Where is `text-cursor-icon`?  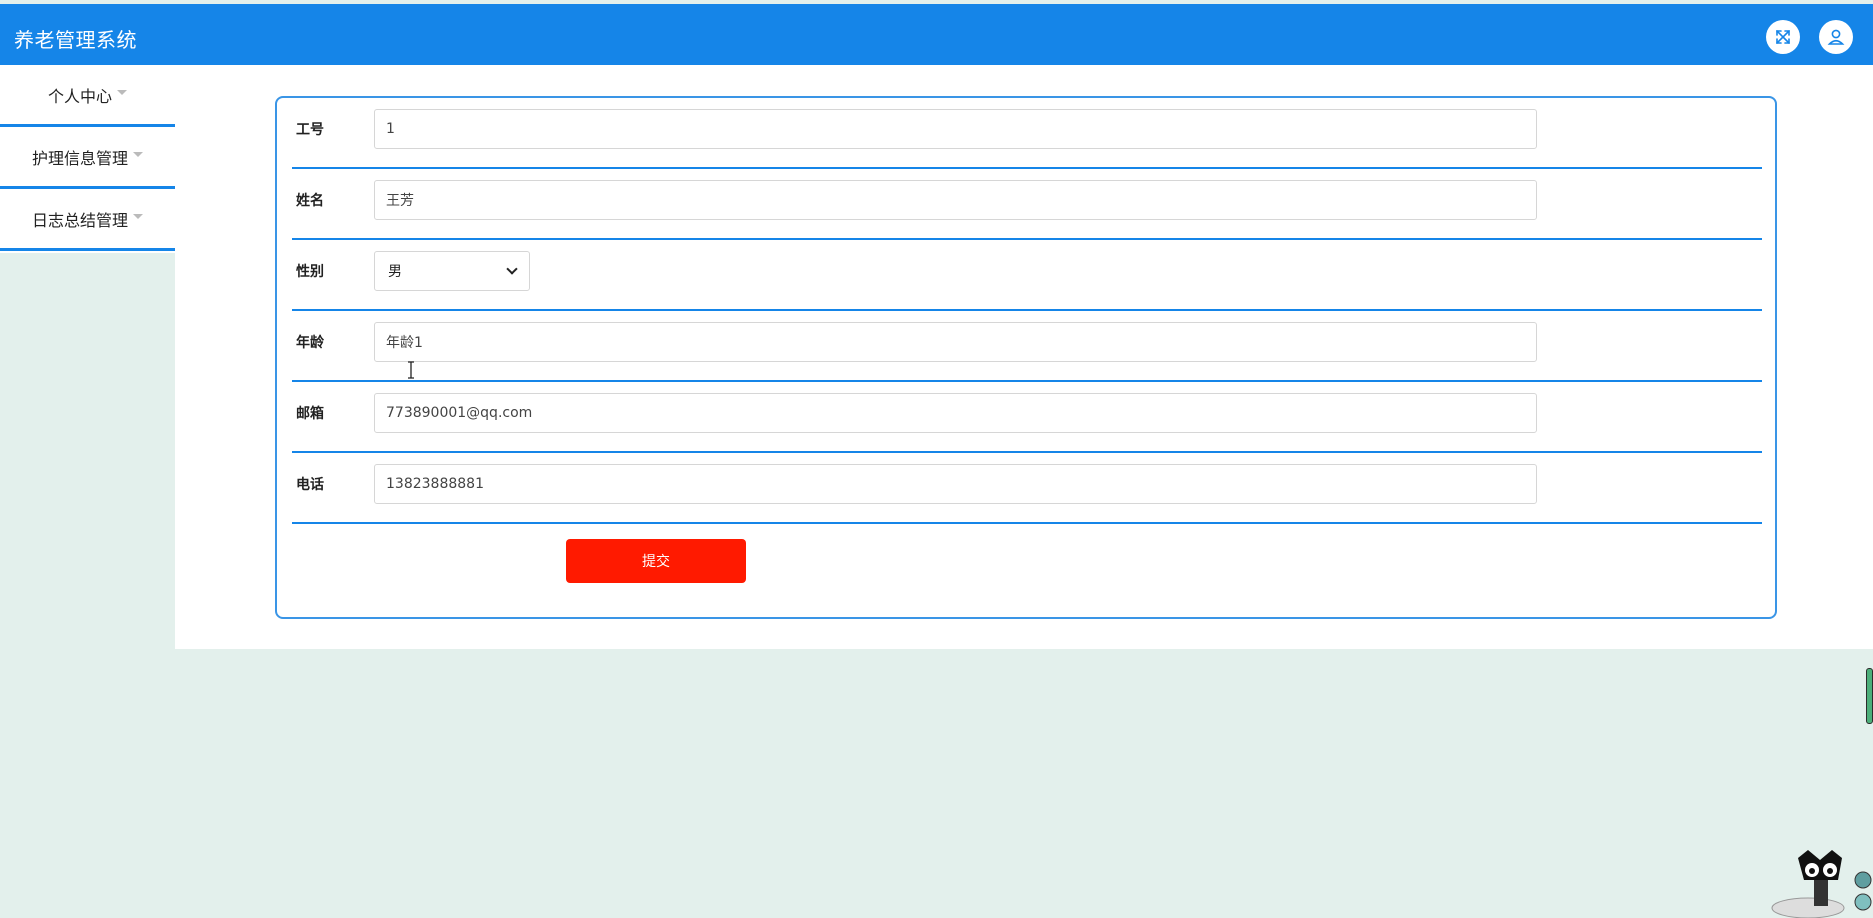
text-cursor-icon is located at coordinates (411, 370).